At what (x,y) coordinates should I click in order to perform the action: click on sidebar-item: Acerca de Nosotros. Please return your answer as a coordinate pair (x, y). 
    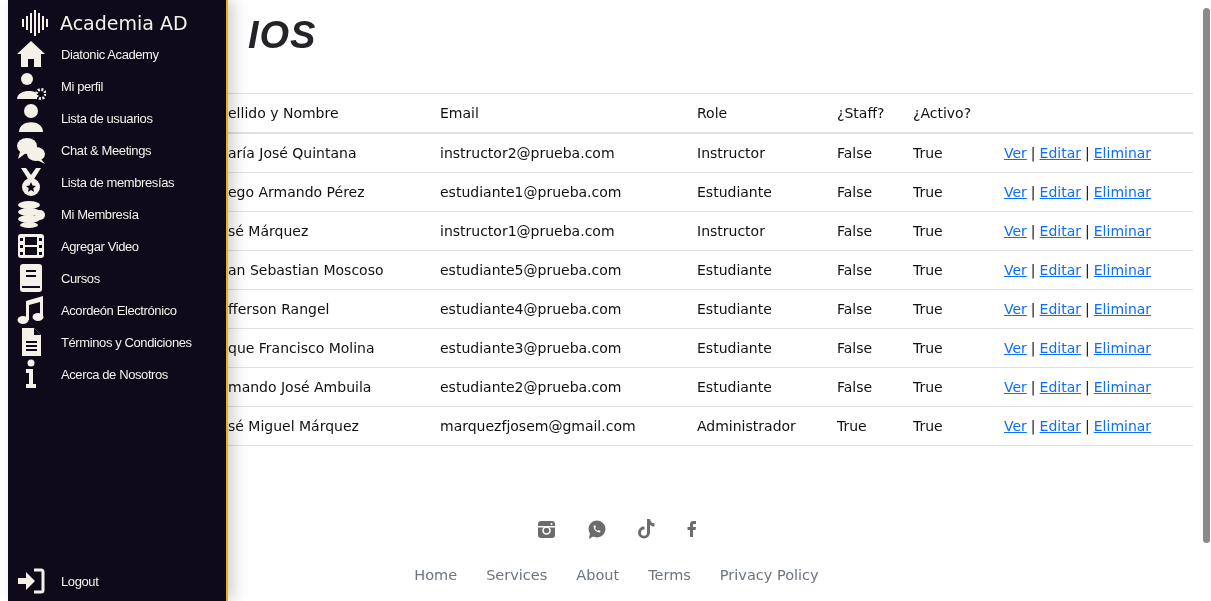
    Looking at the image, I should click on (117, 374).